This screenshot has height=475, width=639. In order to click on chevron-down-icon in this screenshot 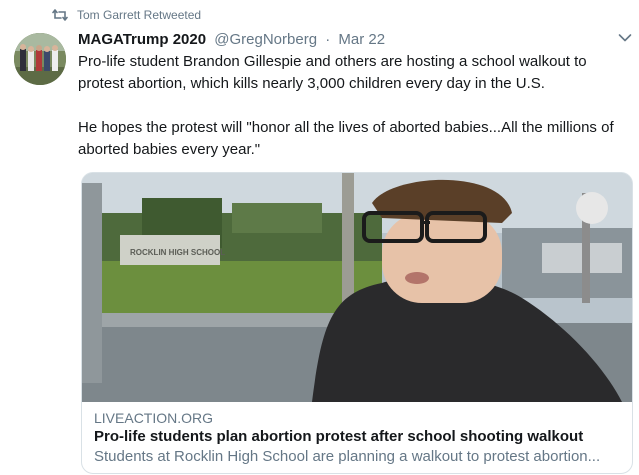, I will do `click(625, 38)`.